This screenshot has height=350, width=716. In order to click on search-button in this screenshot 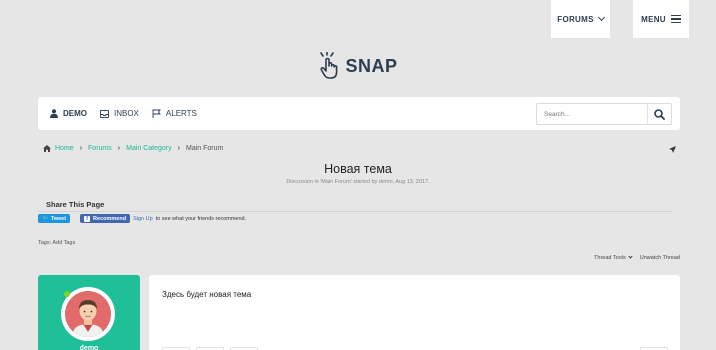, I will do `click(659, 114)`.